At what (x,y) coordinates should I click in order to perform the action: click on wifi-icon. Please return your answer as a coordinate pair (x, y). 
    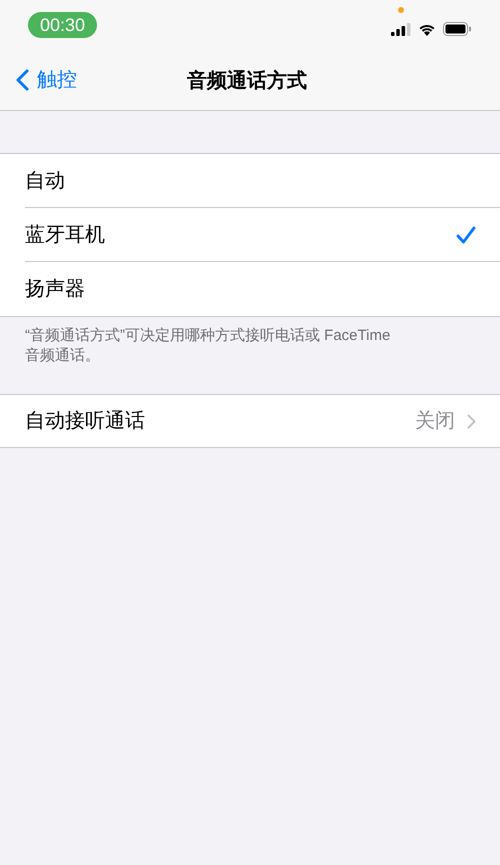
    Looking at the image, I should click on (427, 29).